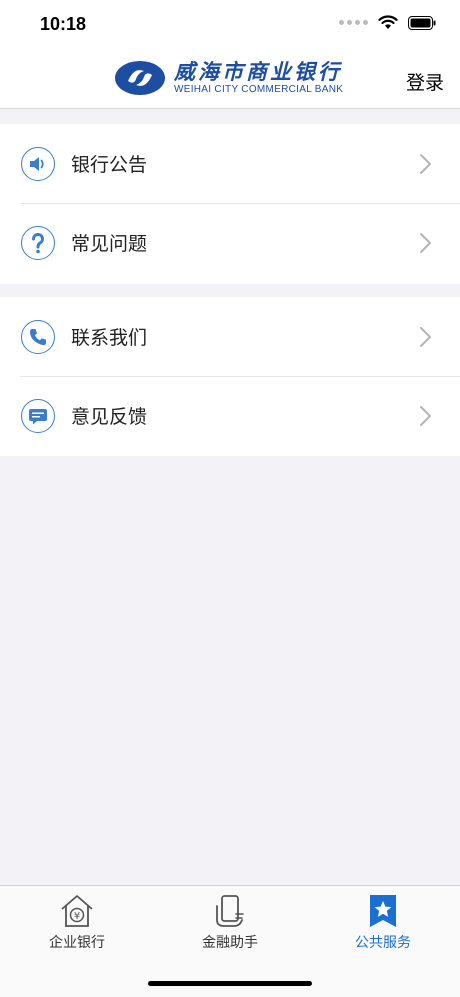  Describe the element at coordinates (109, 338) in the screenshot. I see `menu-item-label: 联系我们` at that location.